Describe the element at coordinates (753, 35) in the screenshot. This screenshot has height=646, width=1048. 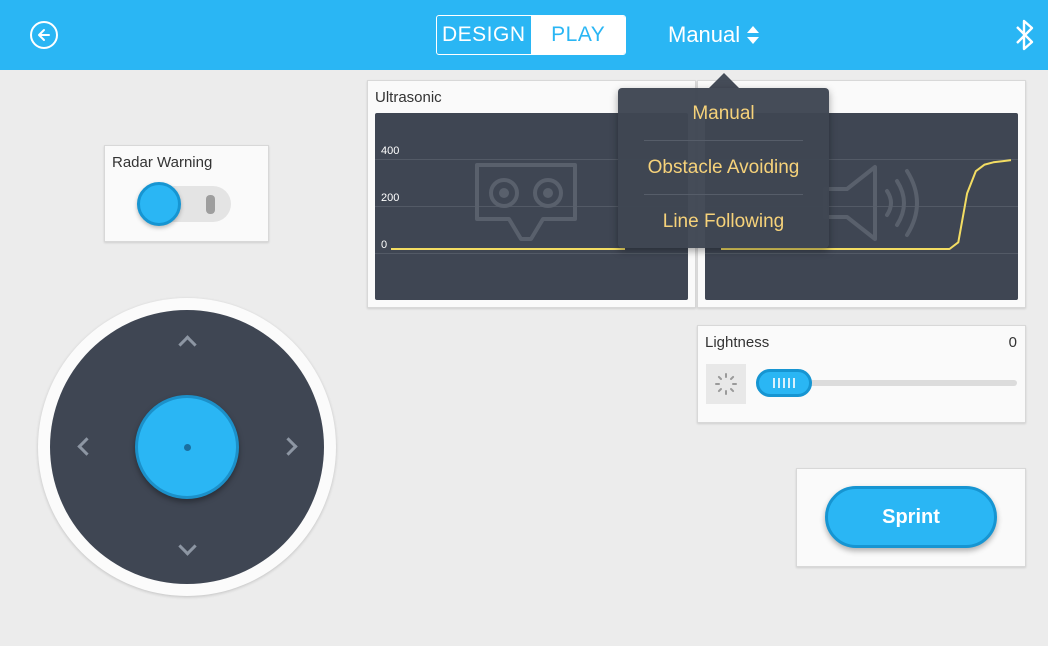
I see `sort-updown-icon` at that location.